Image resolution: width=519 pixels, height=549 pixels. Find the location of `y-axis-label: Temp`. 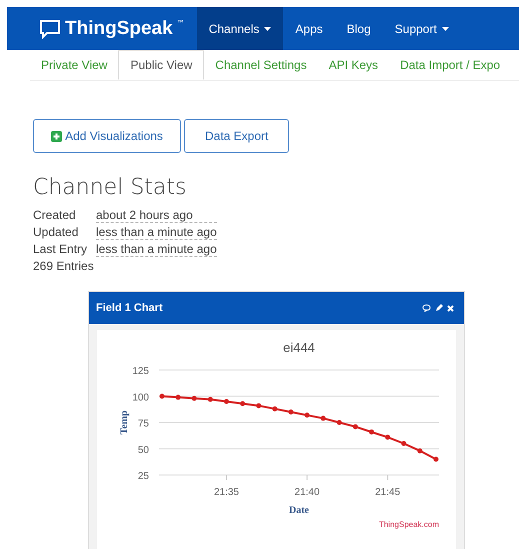

y-axis-label: Temp is located at coordinates (124, 422).